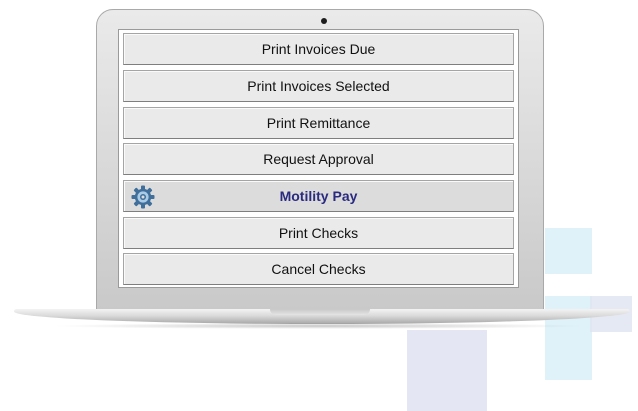  What do you see at coordinates (320, 326) in the screenshot?
I see `laptop-shadow` at bounding box center [320, 326].